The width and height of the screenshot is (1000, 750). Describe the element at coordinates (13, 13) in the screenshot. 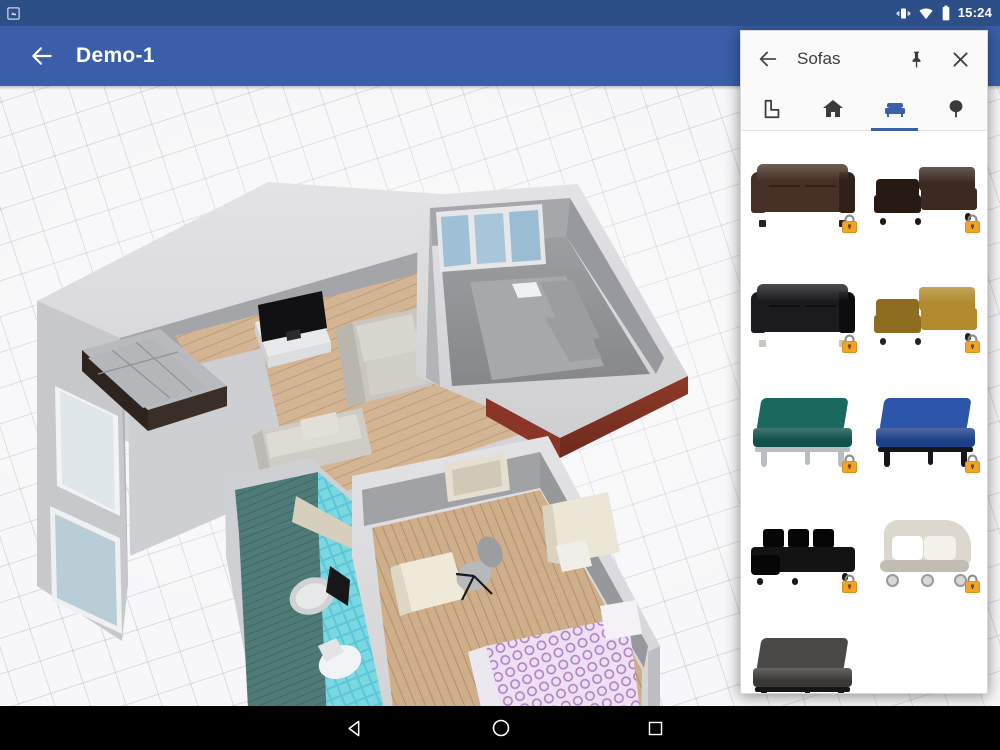

I see `screenshot-icon` at that location.